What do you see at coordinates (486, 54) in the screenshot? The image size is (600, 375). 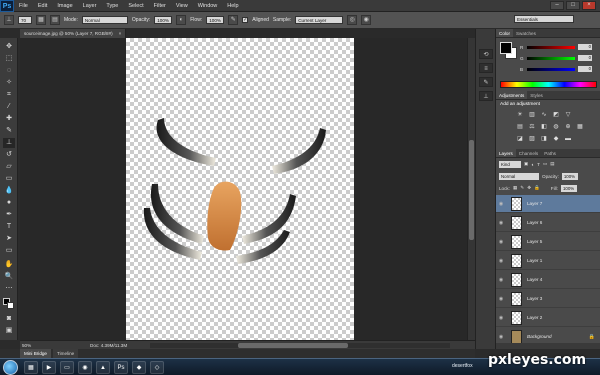 I see `history-panel-icon: ⟲` at bounding box center [486, 54].